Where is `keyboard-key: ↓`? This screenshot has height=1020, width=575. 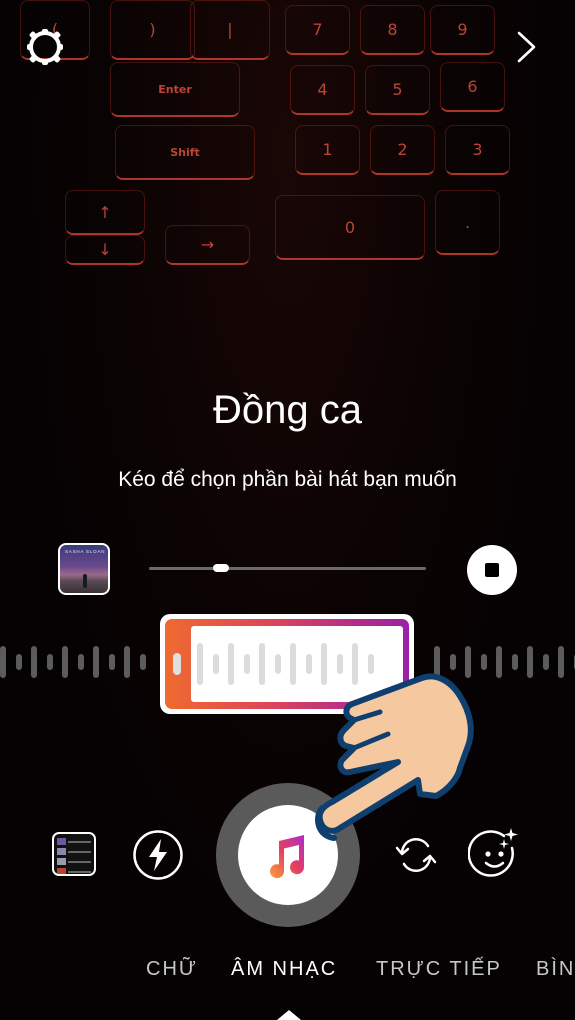 keyboard-key: ↓ is located at coordinates (105, 250).